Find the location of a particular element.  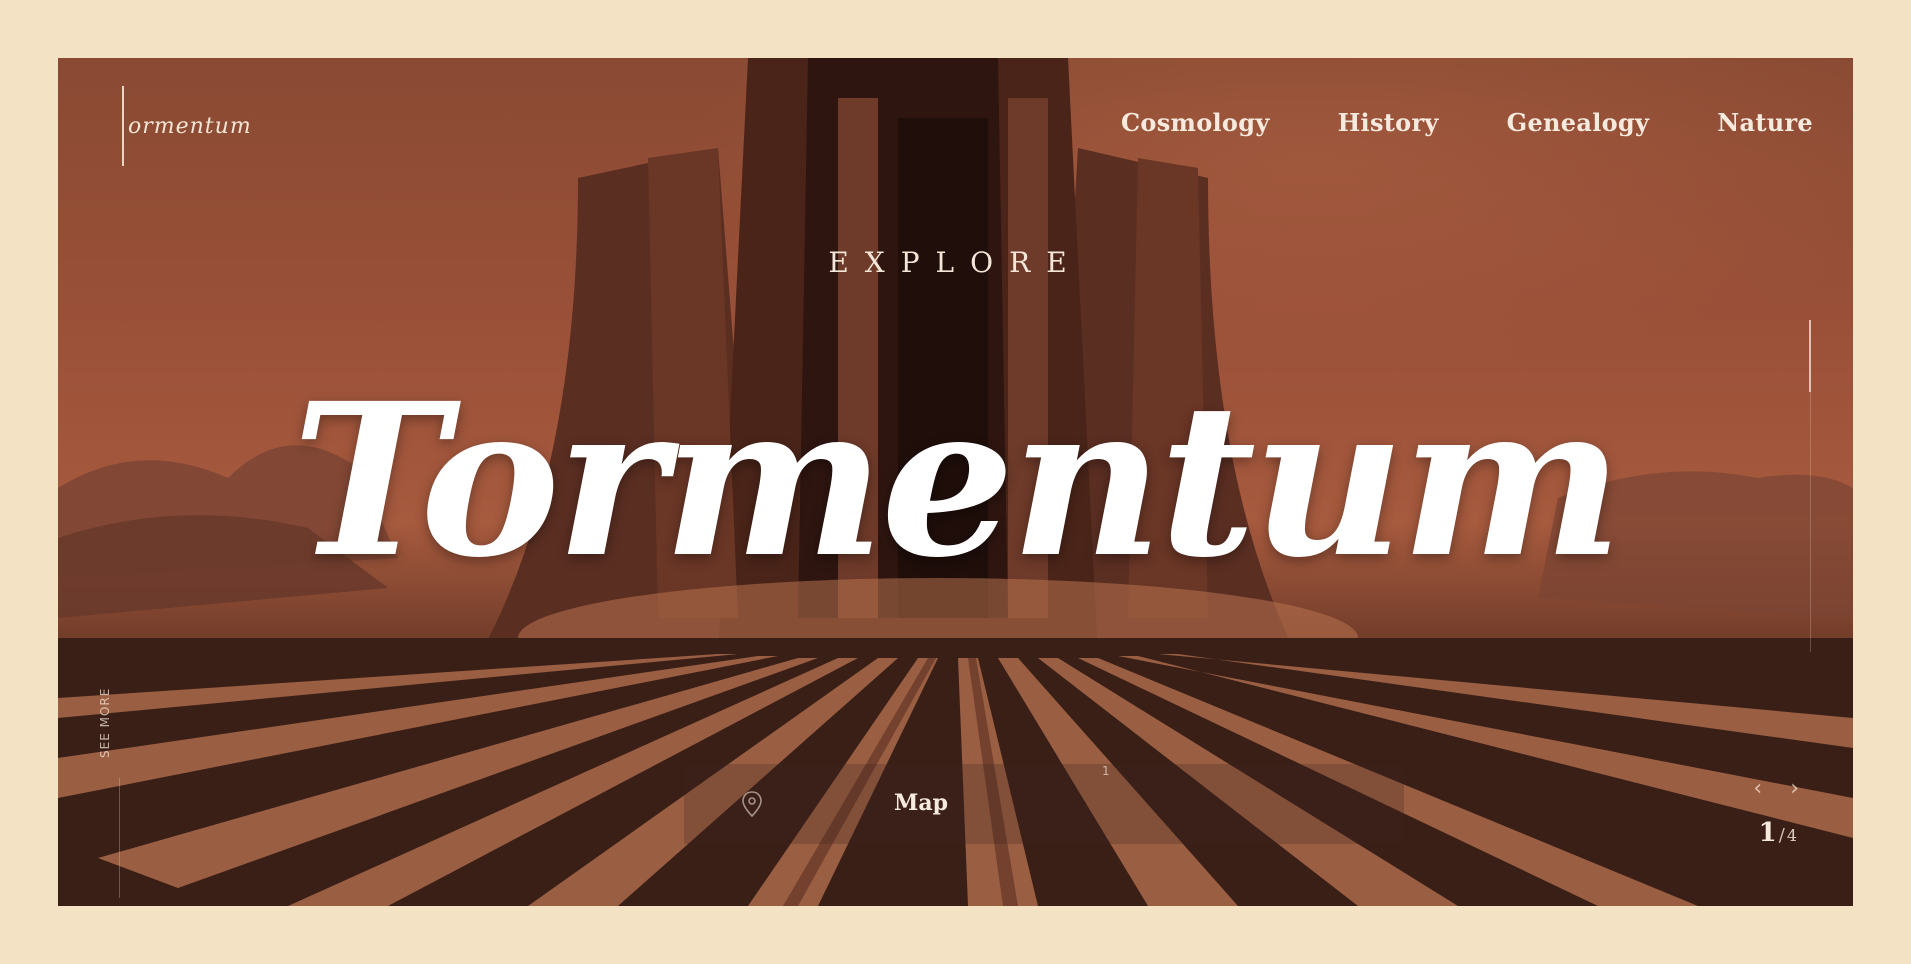

nav-item-genealogy: Genealogy is located at coordinates (1578, 122).